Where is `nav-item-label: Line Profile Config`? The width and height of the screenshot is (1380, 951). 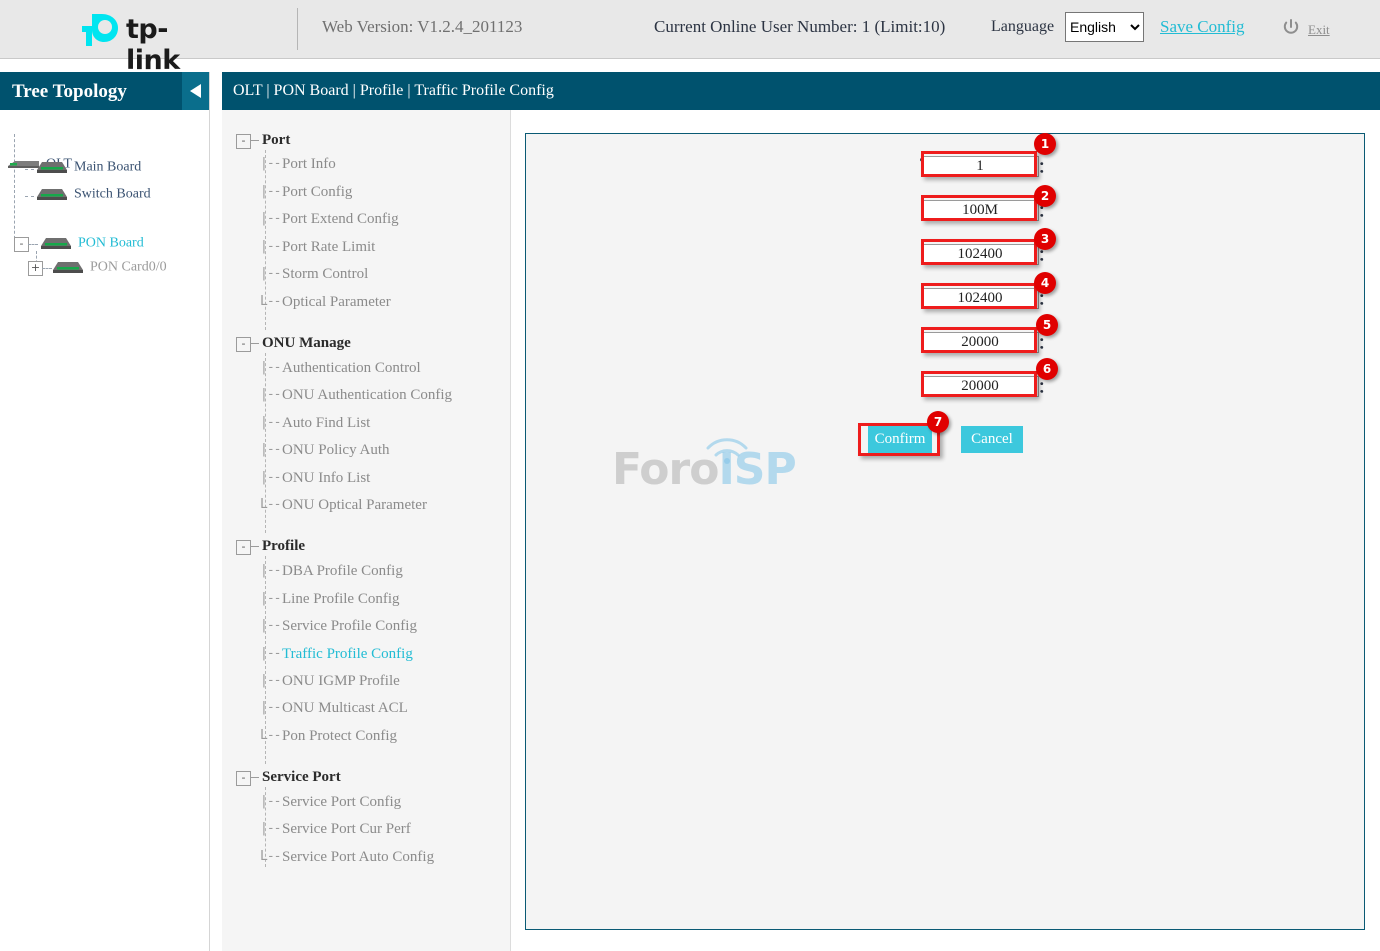
nav-item-label: Line Profile Config is located at coordinates (341, 599).